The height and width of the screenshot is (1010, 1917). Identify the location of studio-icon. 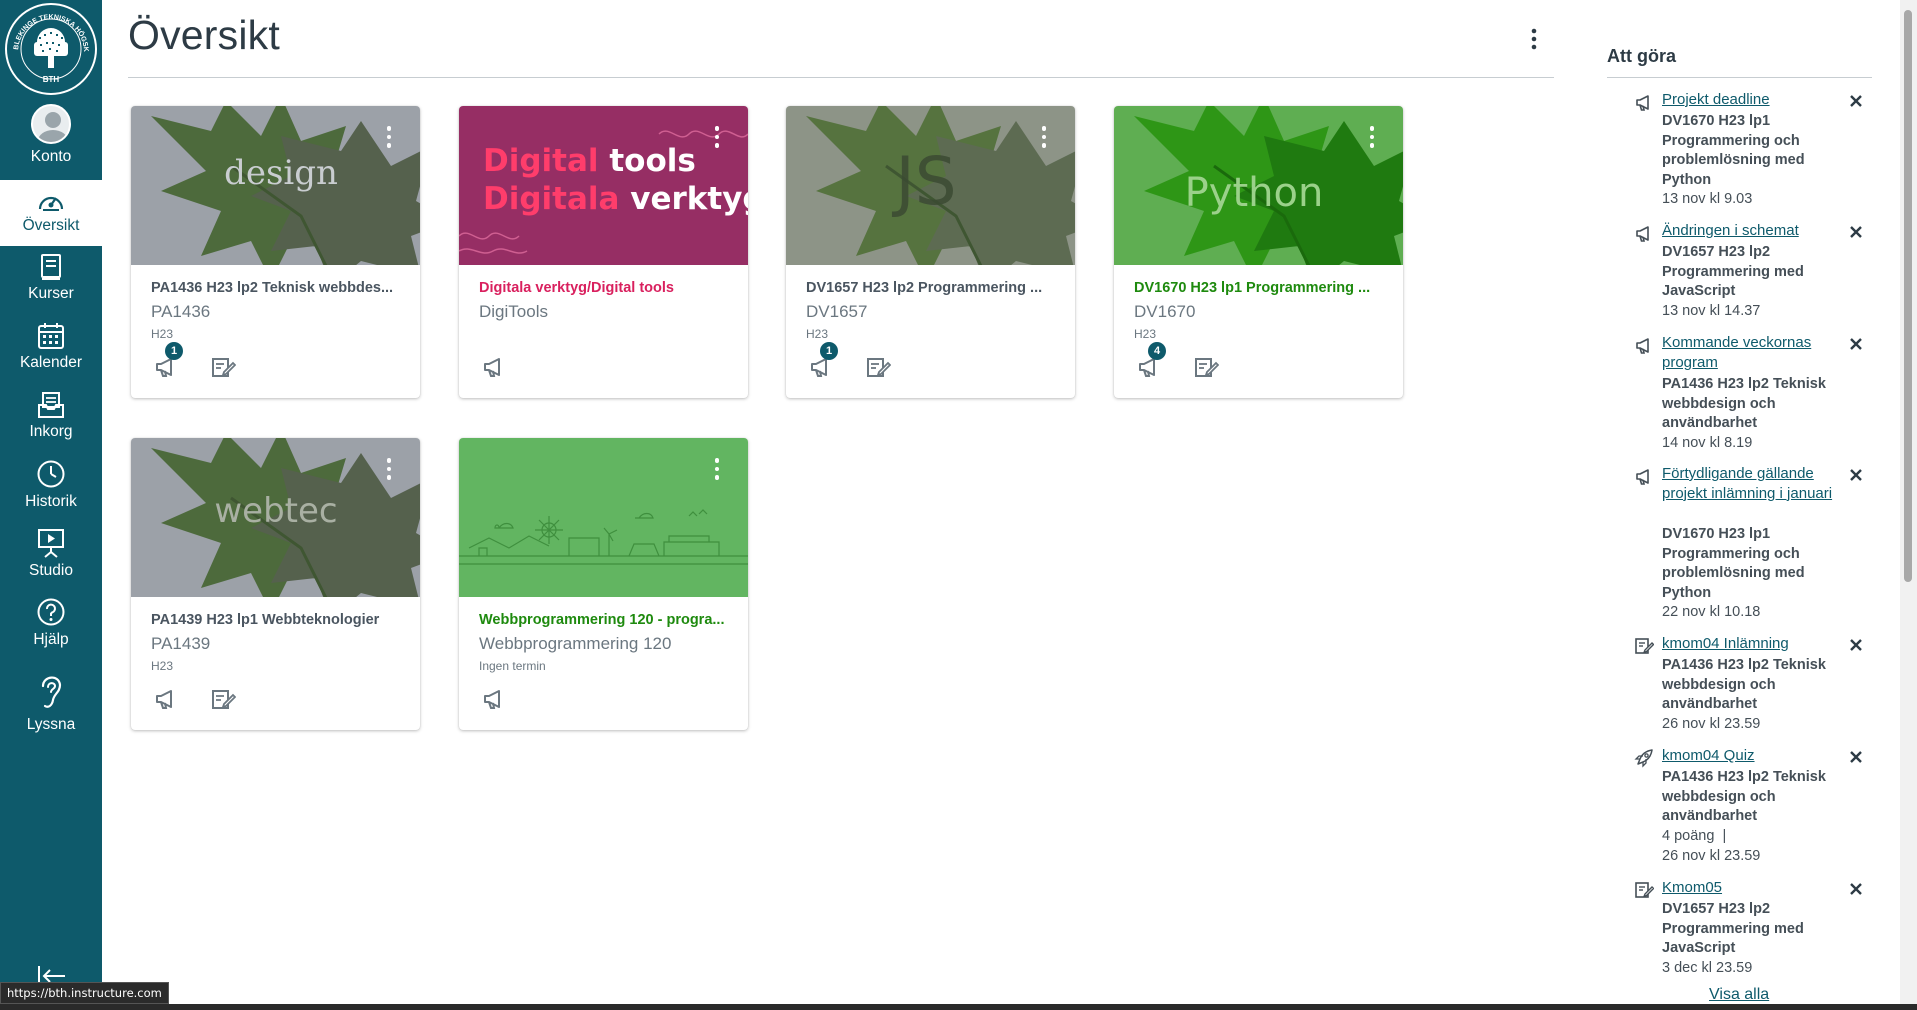
(51, 543).